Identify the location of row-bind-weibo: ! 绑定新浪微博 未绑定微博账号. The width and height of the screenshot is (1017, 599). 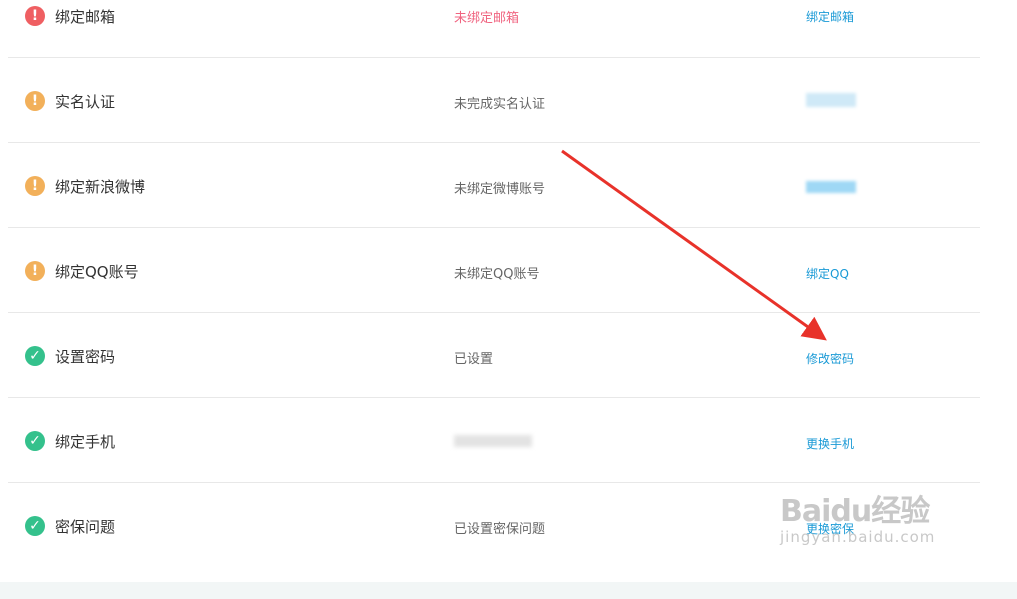
(494, 185).